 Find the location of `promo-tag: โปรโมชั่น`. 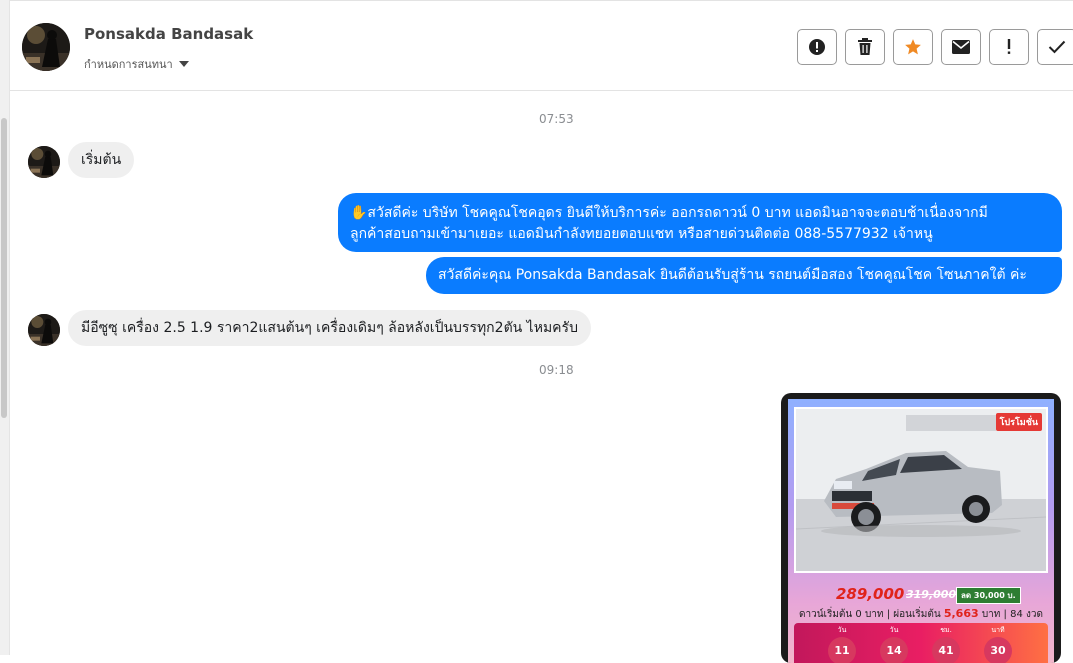

promo-tag: โปรโมชั่น is located at coordinates (1018, 422).